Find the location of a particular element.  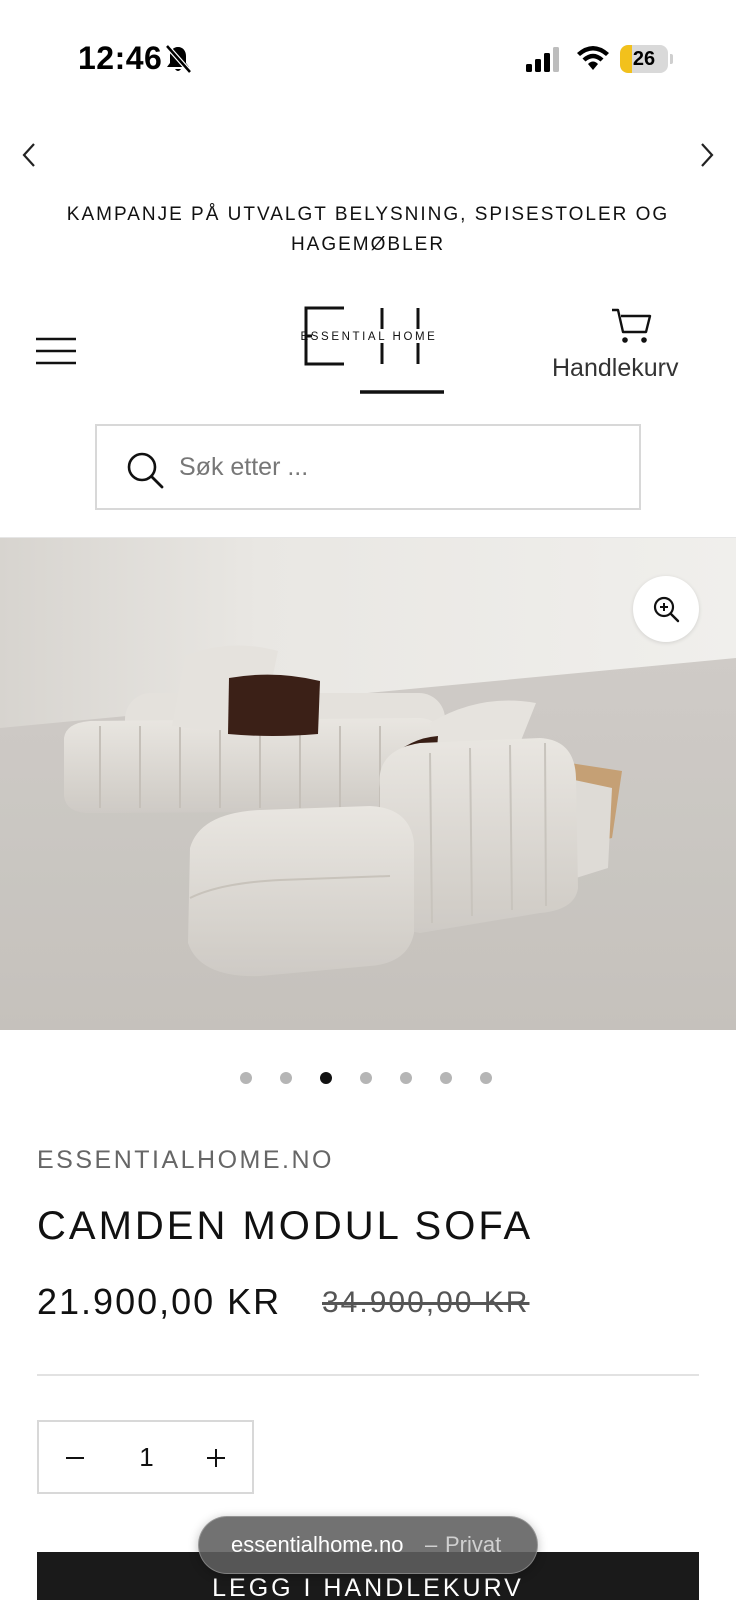

wifi-icon is located at coordinates (593, 58).